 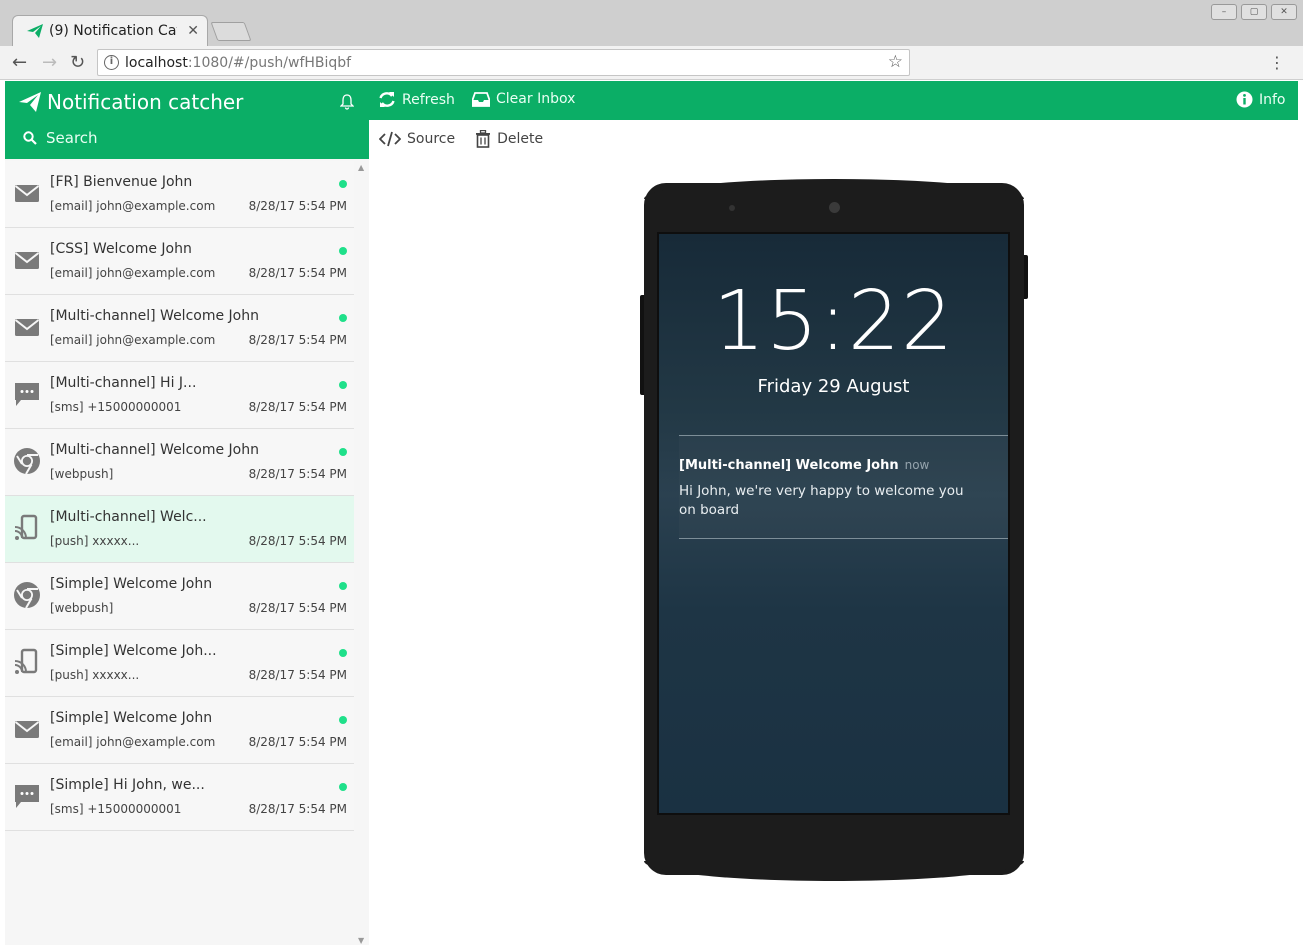 I want to click on info-label: Info, so click(x=1272, y=99).